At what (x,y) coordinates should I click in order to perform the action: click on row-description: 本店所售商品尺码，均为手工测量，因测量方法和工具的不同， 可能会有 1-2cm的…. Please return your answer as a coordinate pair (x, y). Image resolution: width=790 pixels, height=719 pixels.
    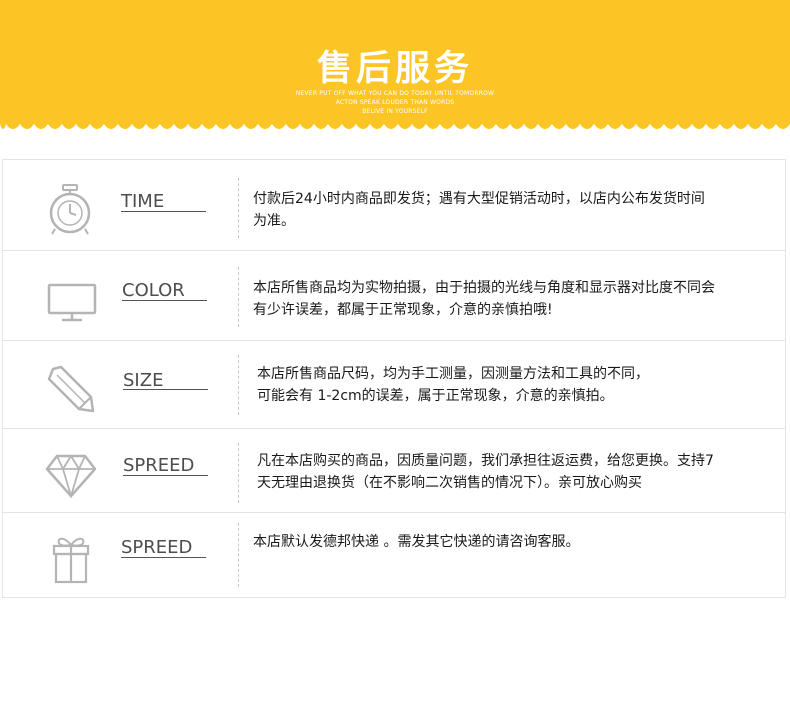
    Looking at the image, I should click on (453, 385).